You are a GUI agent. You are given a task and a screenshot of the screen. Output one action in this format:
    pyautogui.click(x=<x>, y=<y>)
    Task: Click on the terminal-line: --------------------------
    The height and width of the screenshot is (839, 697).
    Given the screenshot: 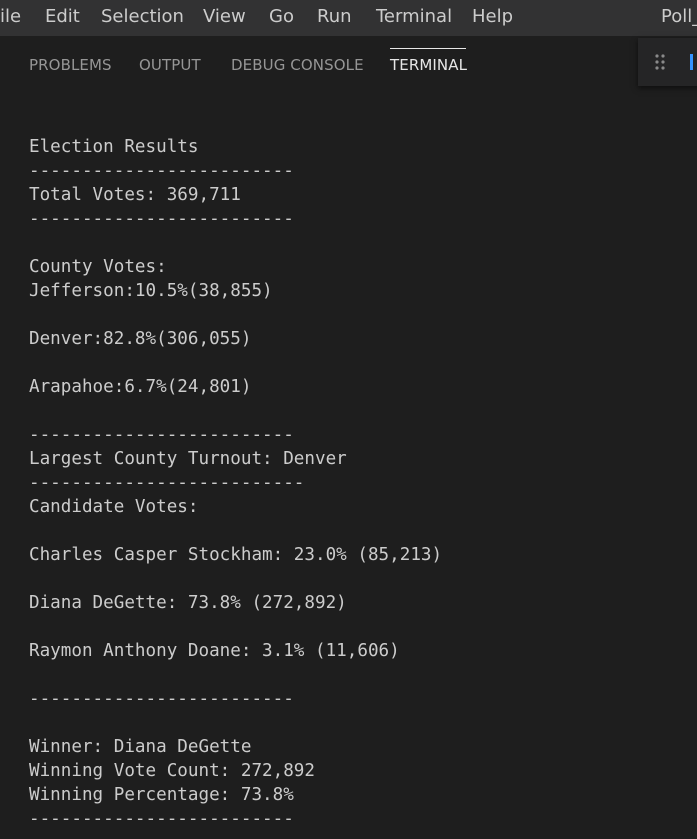 What is the action you would take?
    pyautogui.click(x=167, y=483)
    